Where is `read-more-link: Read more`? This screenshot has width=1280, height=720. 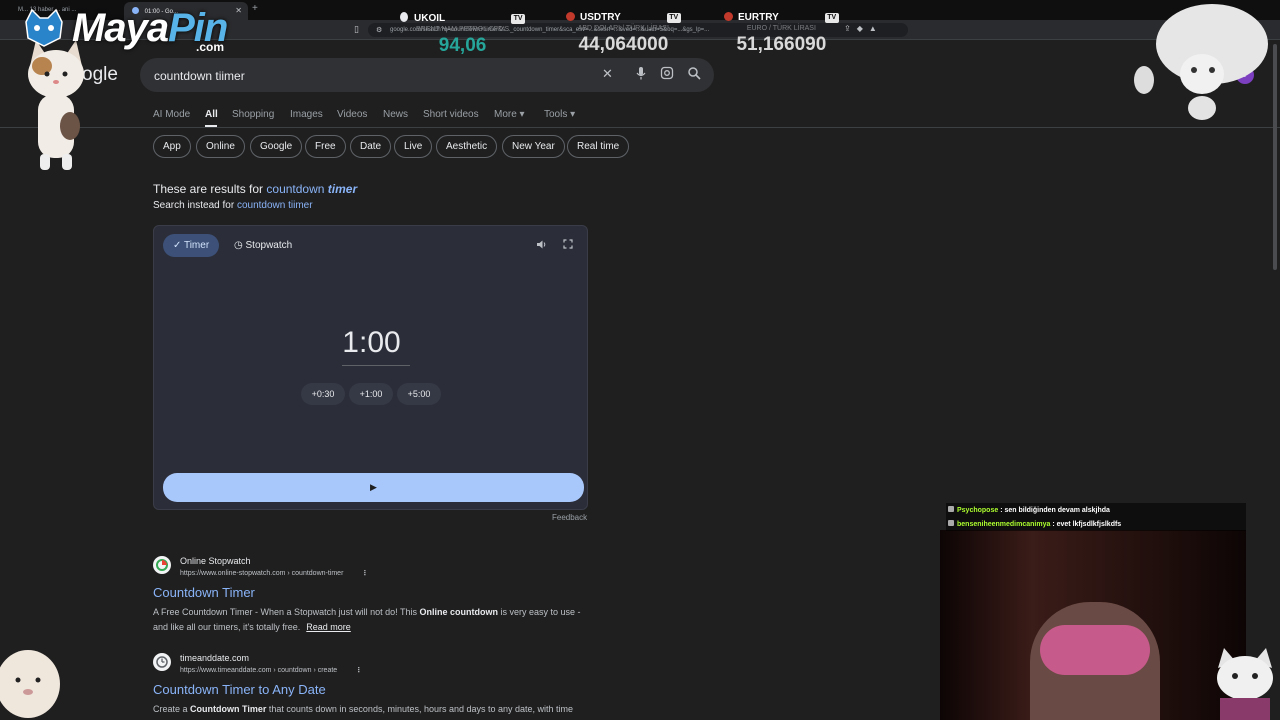
read-more-link: Read more is located at coordinates (328, 627).